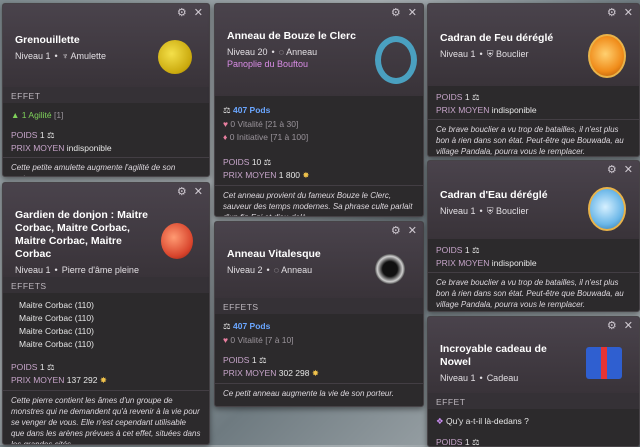 Image resolution: width=640 pixels, height=447 pixels. Describe the element at coordinates (289, 137) in the screenshot. I see `effect-initiative-range: [71 à 100]` at that location.